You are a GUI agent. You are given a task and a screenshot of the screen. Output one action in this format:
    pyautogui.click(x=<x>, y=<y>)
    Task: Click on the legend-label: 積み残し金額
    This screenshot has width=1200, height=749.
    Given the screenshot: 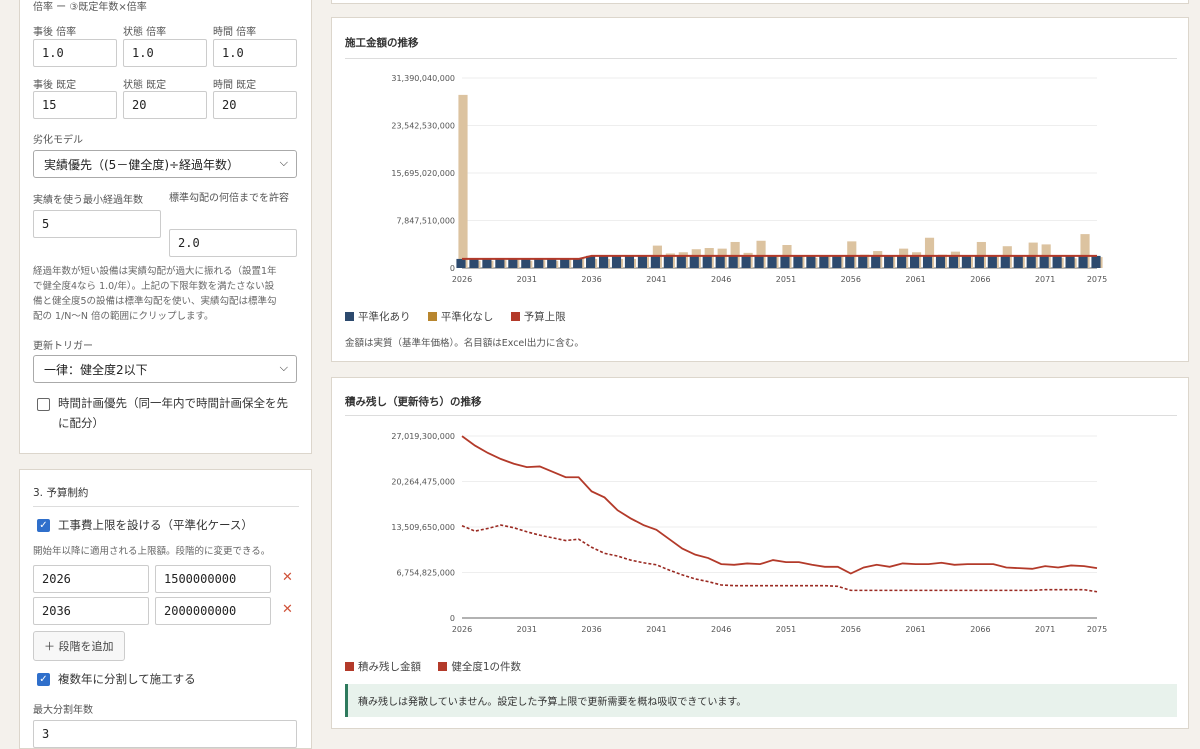 What is the action you would take?
    pyautogui.click(x=389, y=667)
    